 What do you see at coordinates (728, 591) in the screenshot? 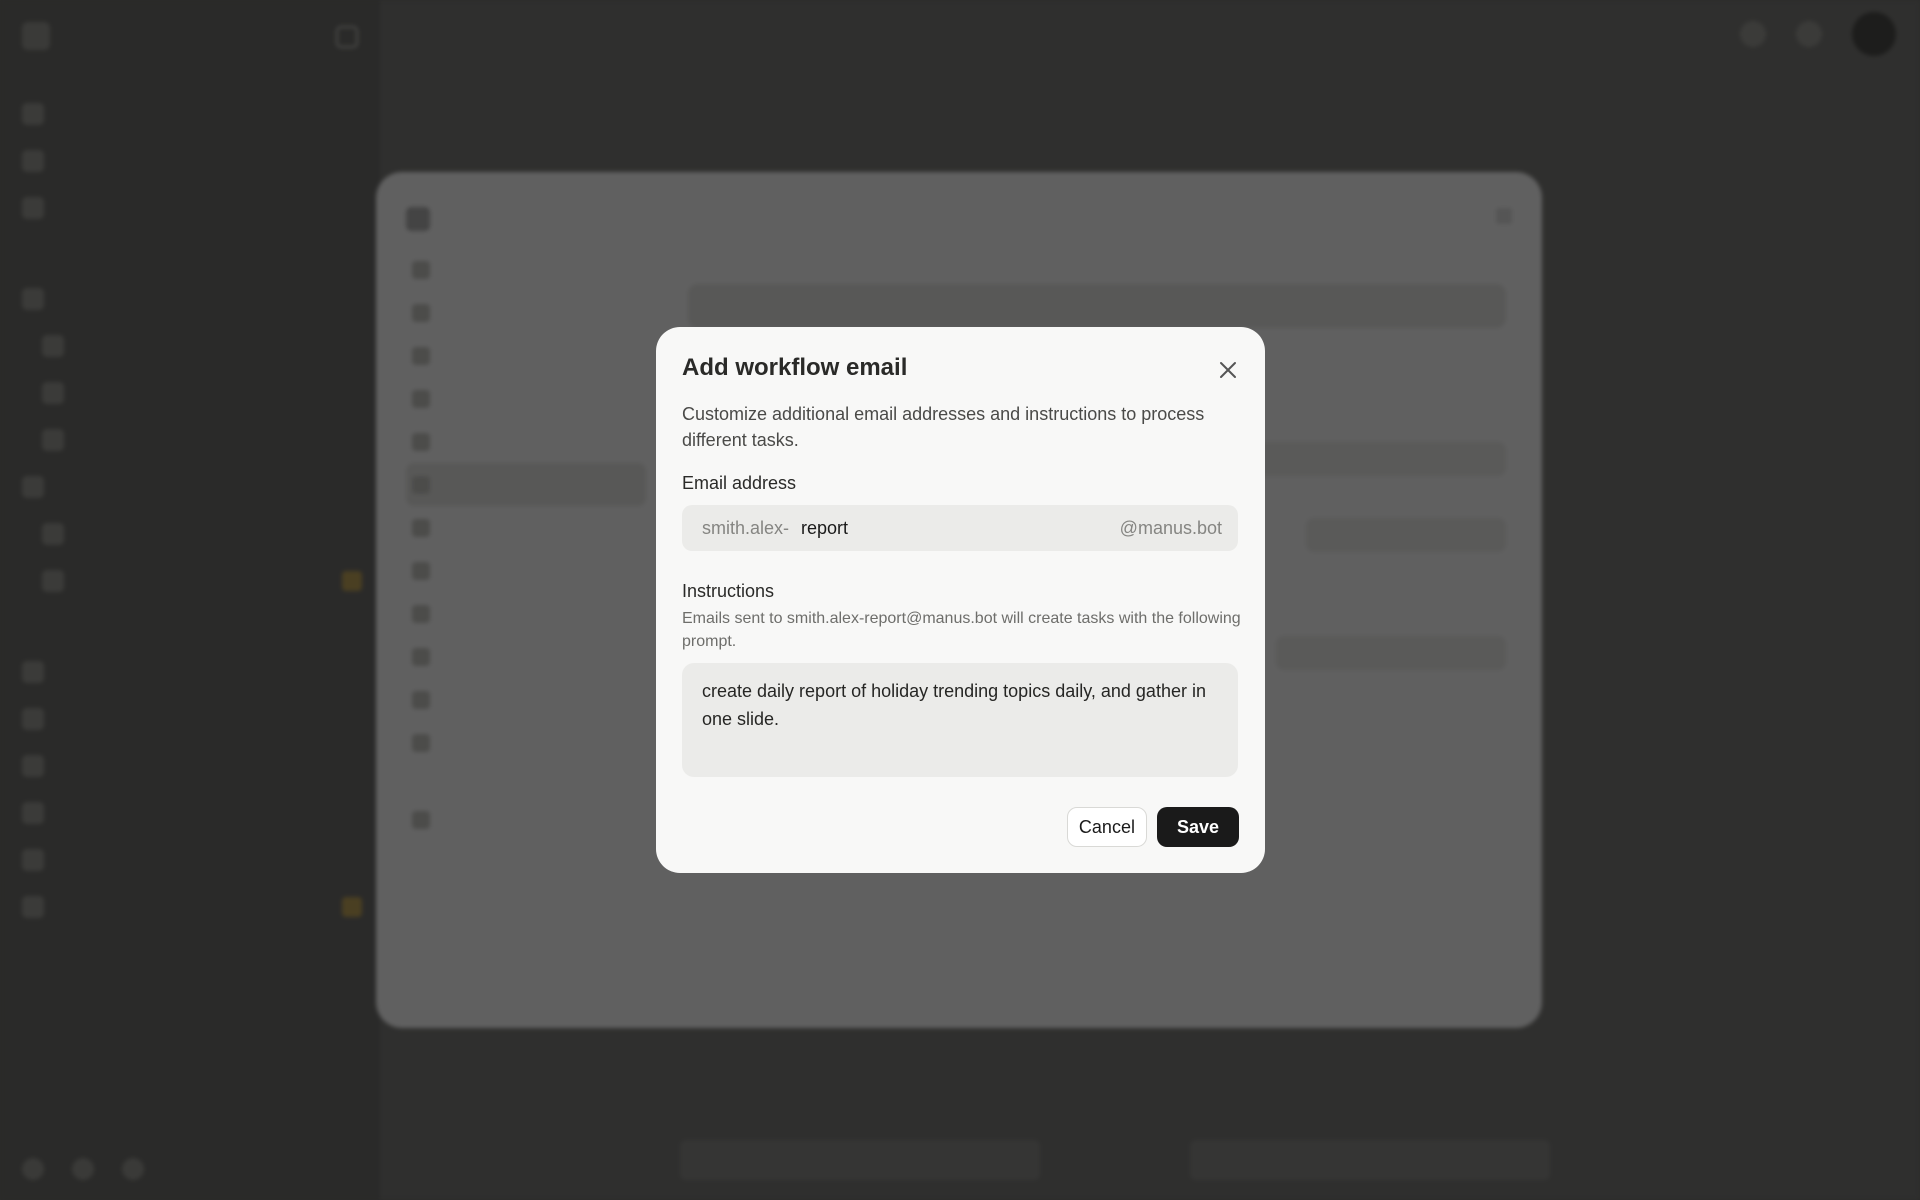
I see `instructions-label: Instructions` at bounding box center [728, 591].